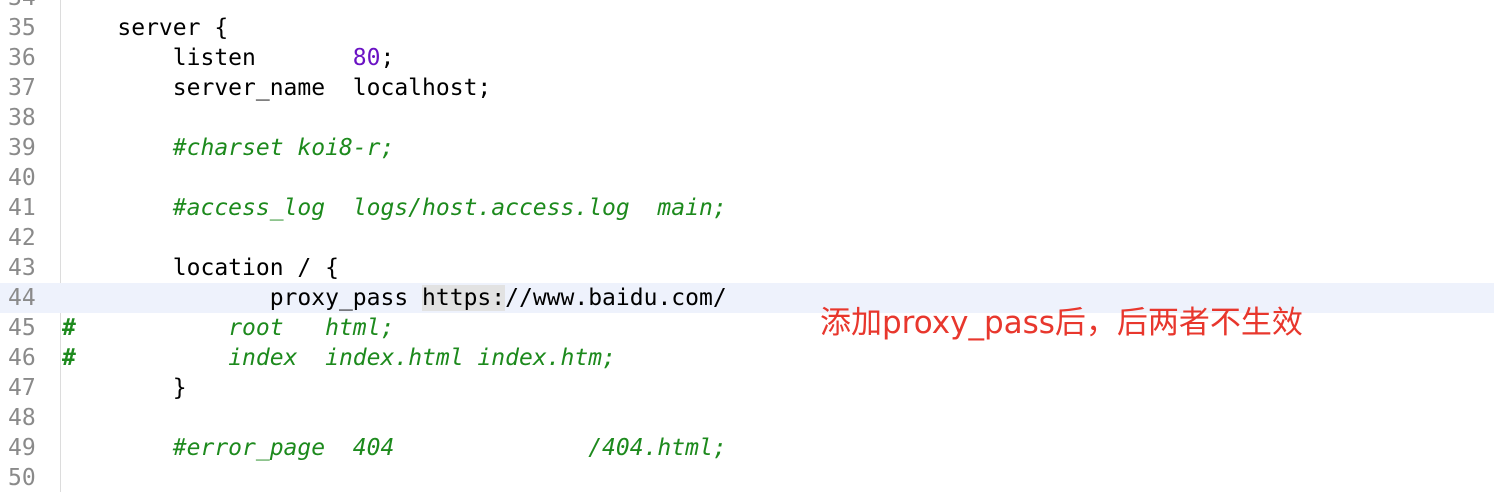 The height and width of the screenshot is (492, 1494). Describe the element at coordinates (747, 28) in the screenshot. I see `code-line: 35 server {` at that location.